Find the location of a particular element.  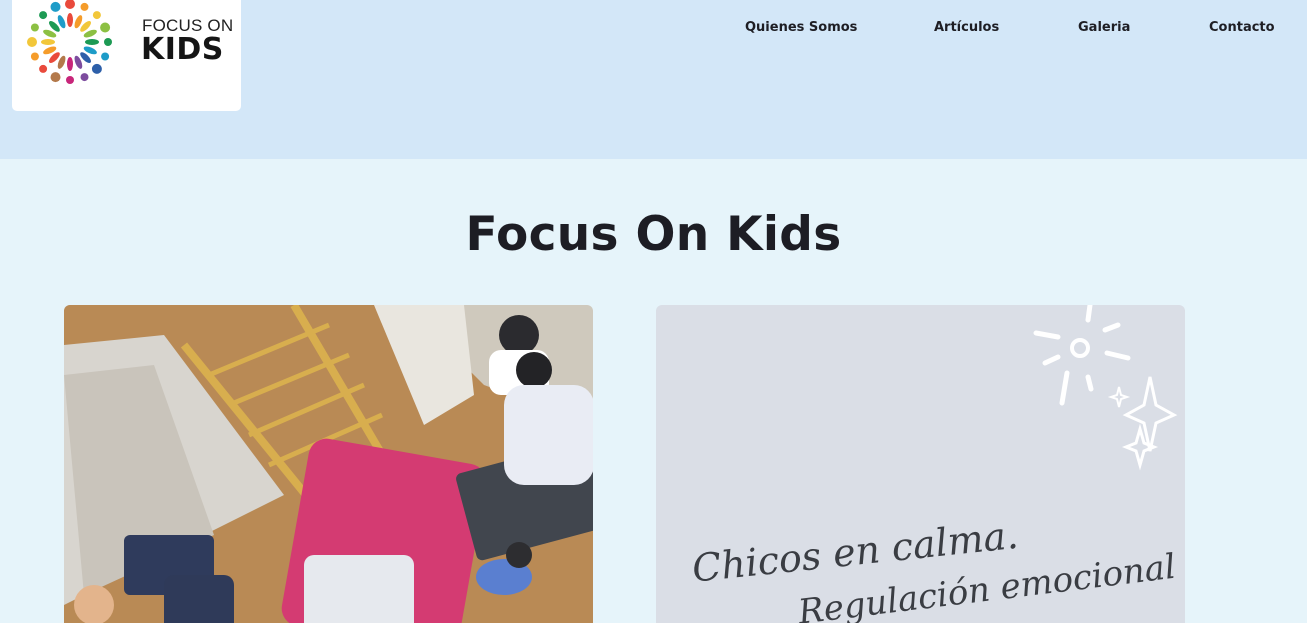

logo: FOCUS ON KIDS is located at coordinates (126, 55).